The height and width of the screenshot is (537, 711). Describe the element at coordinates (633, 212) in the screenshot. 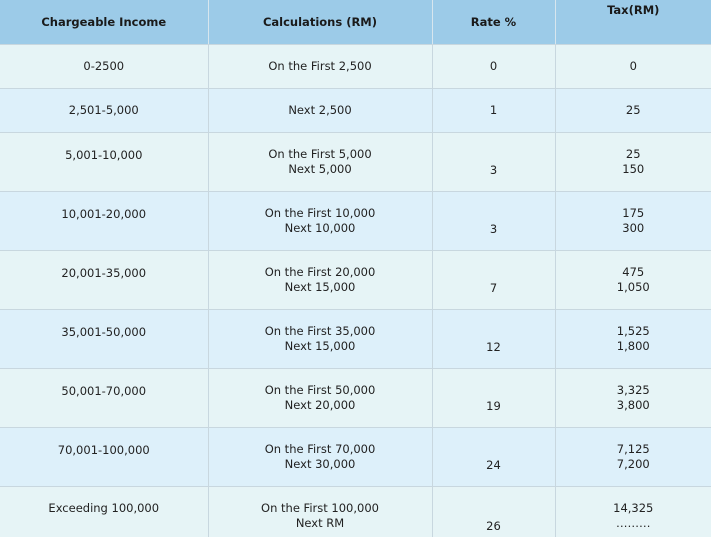

I see `tax-line: 175` at that location.